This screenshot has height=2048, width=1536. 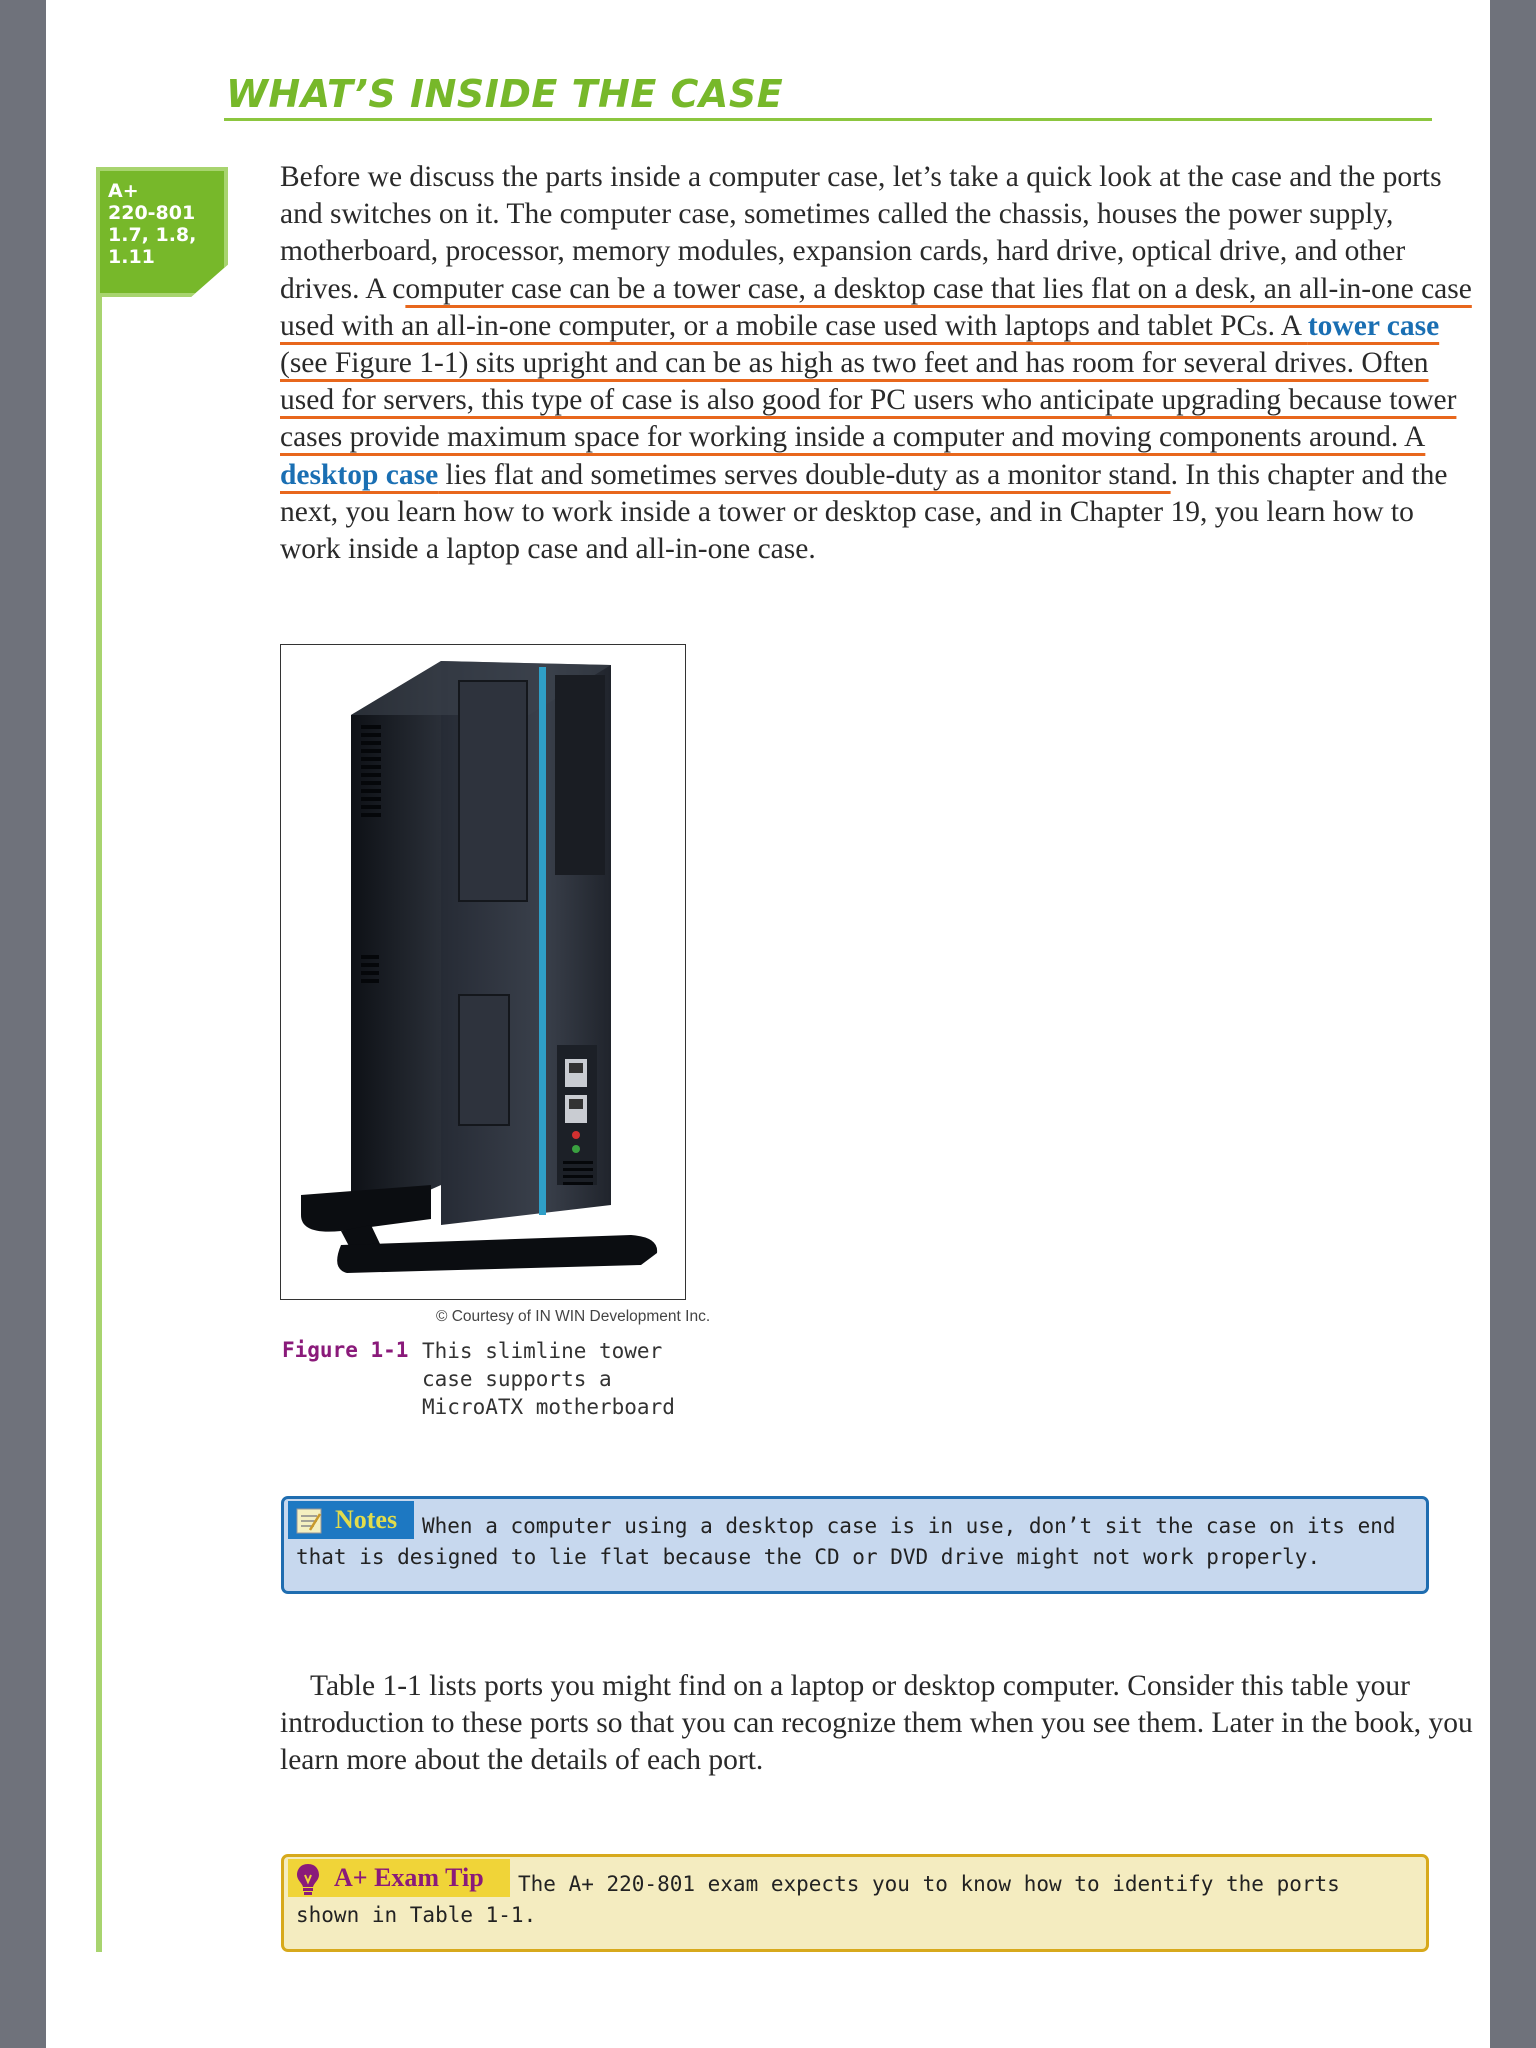 I want to click on figure-credit: © Courtesy of IN WIN Development Inc., so click(x=573, y=1316).